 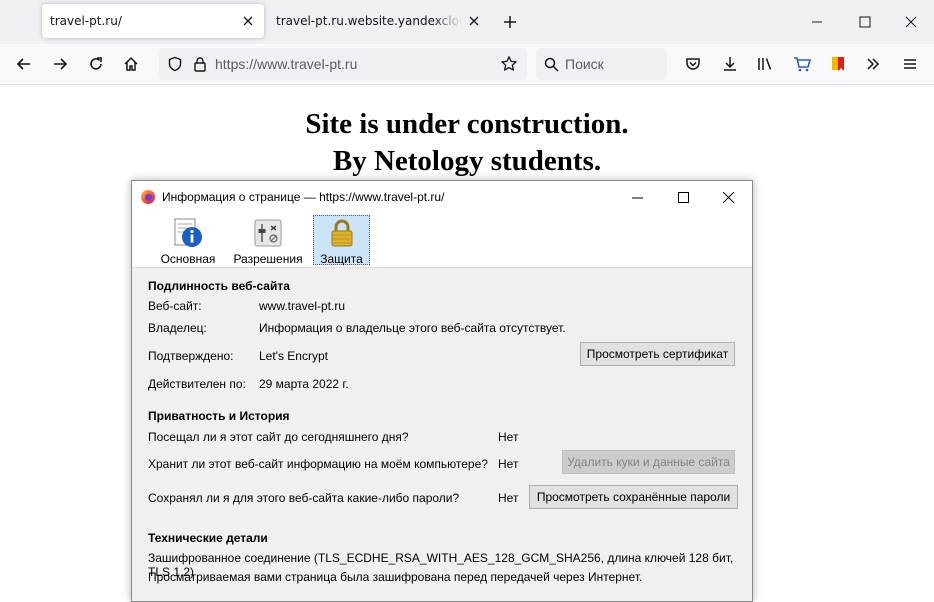 I want to click on expires-label: Действителен по:, so click(x=197, y=384).